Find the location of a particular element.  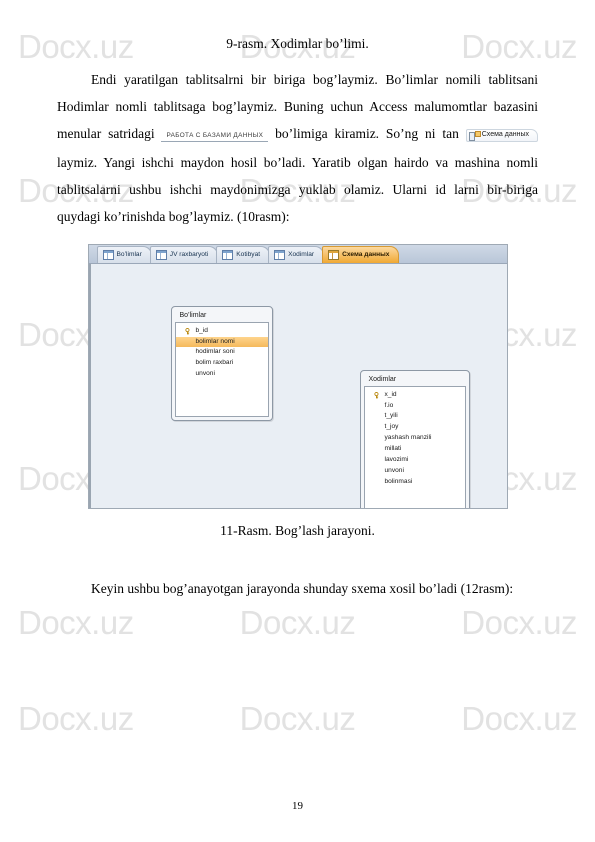

table-field-row: yashash manzili is located at coordinates (415, 438).